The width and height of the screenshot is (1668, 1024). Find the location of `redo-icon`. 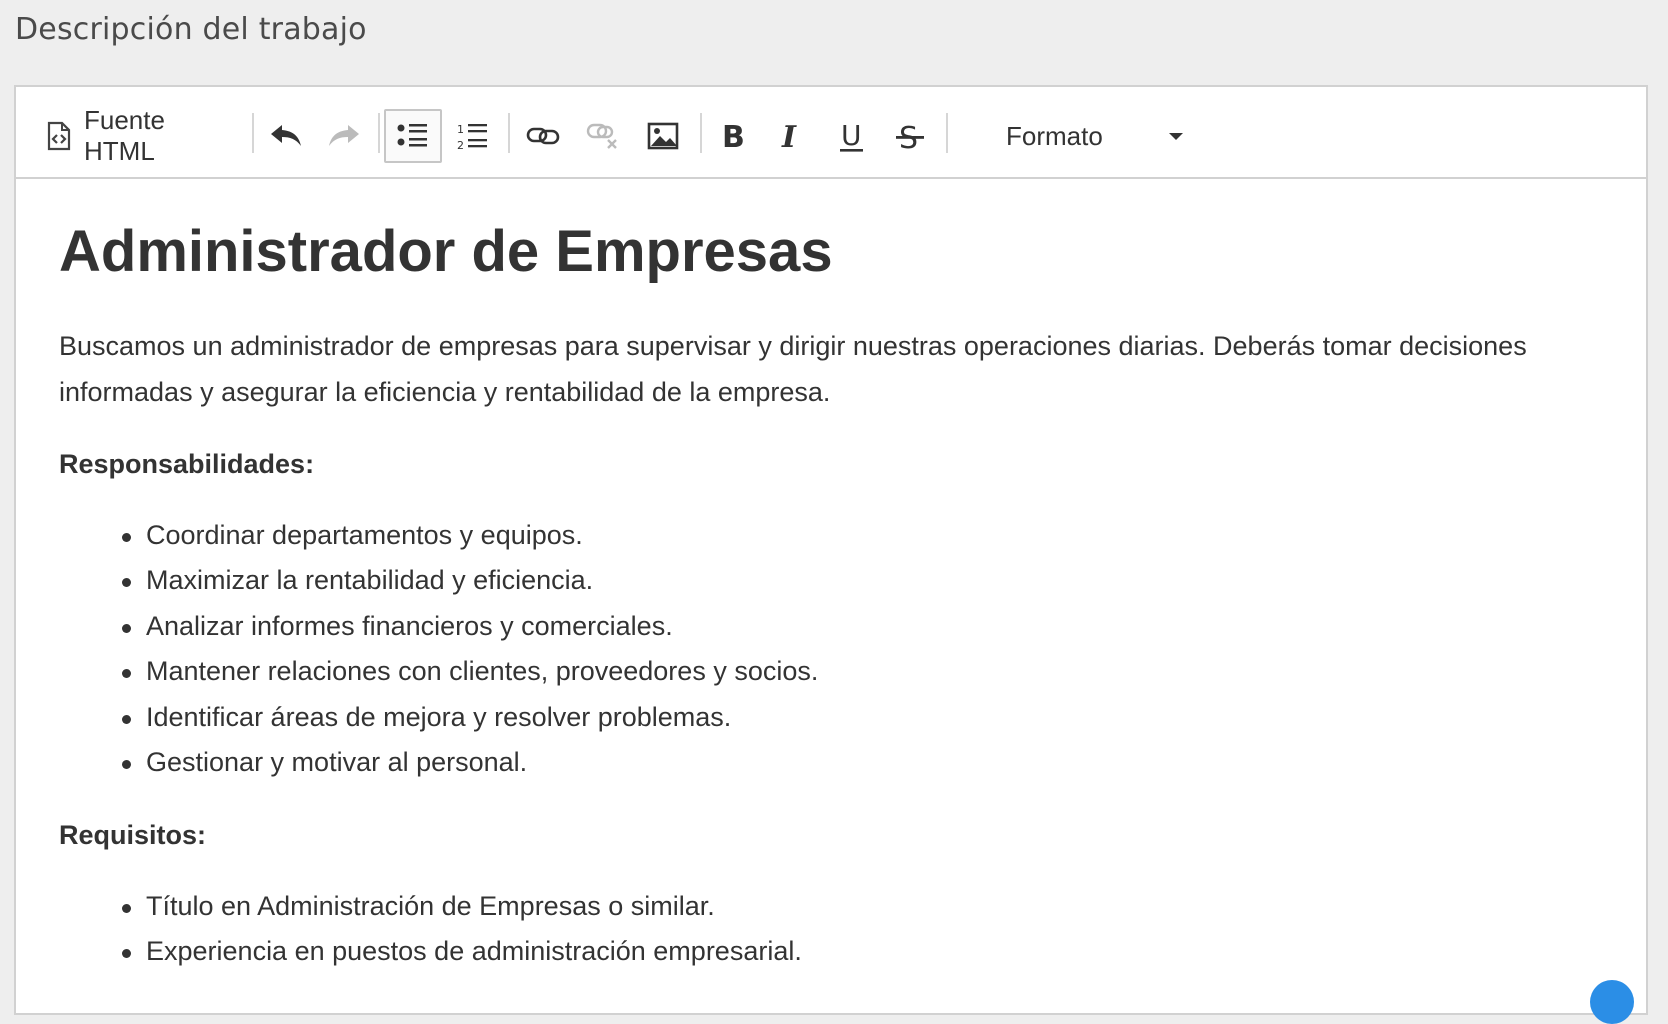

redo-icon is located at coordinates (344, 136).